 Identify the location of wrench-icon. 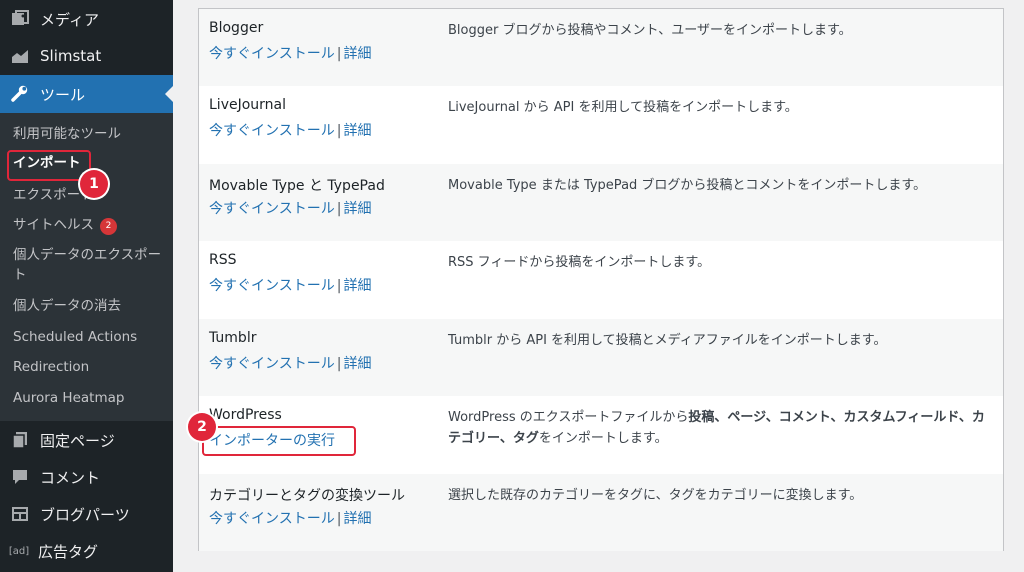
(20, 94).